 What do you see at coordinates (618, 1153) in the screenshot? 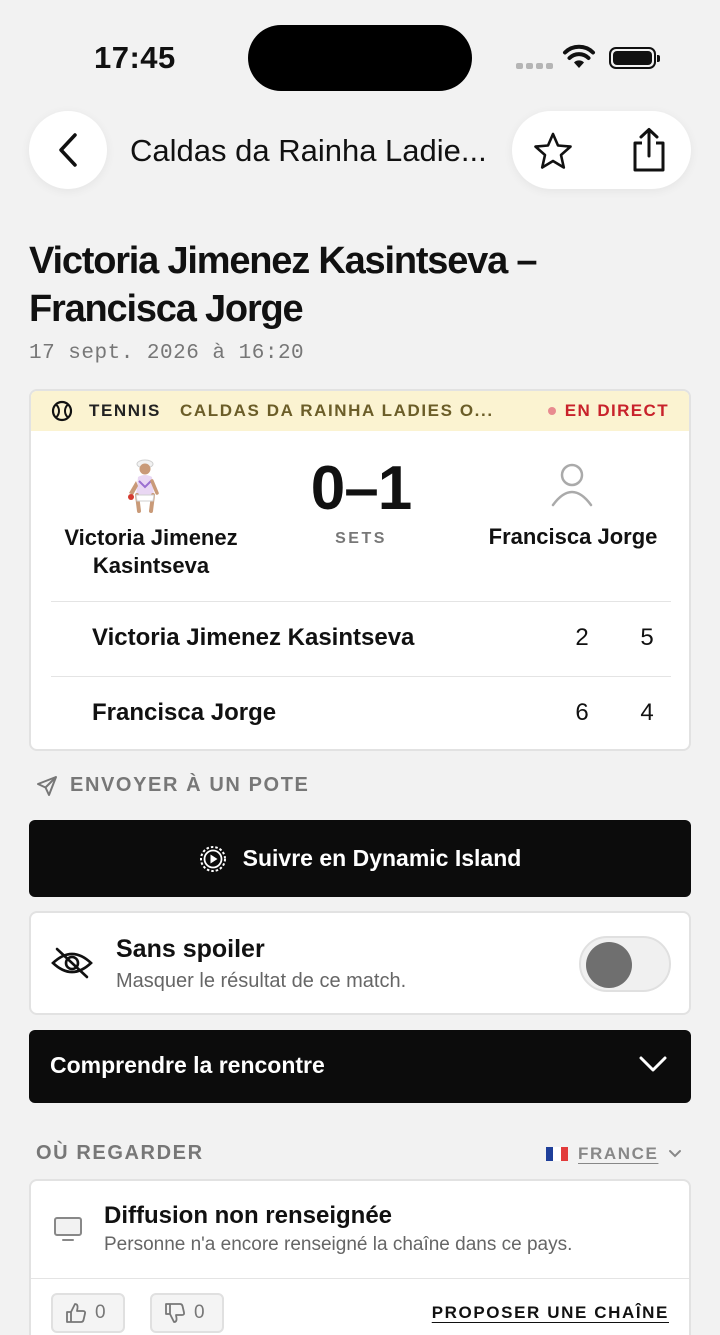
I see `country-label: FRANCE` at bounding box center [618, 1153].